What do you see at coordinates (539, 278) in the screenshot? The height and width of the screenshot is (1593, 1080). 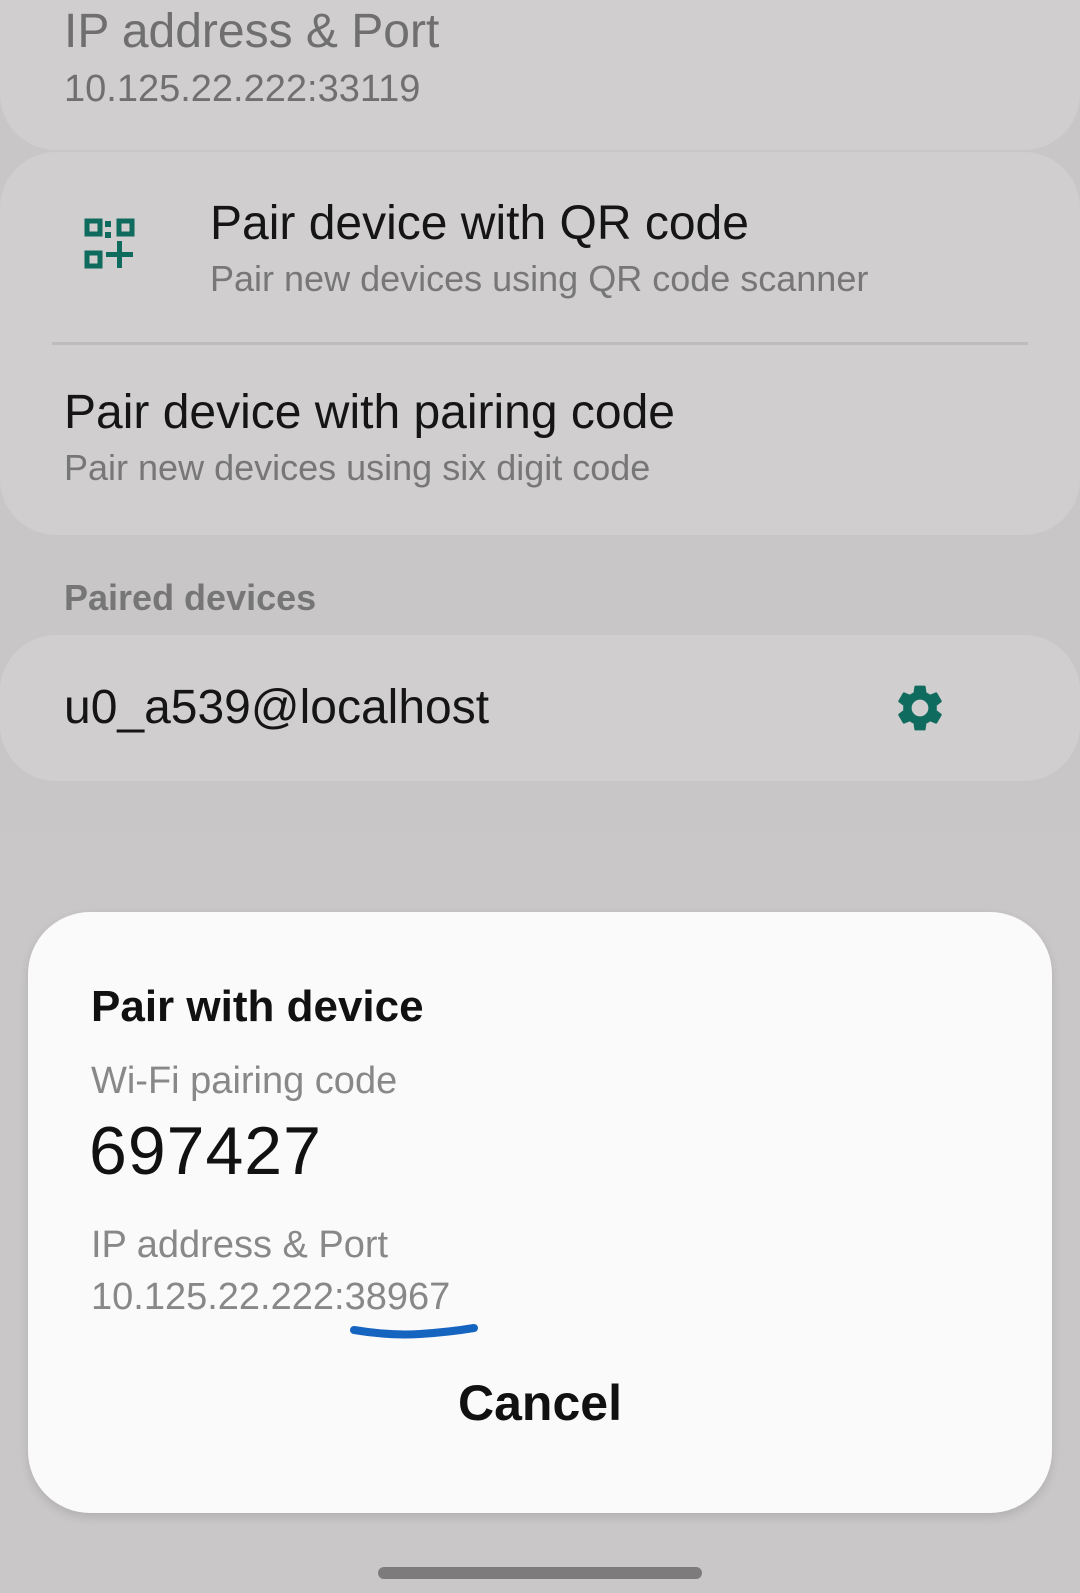 I see `pair-qr-subtitle: Pair new devices using QR code scanner` at bounding box center [539, 278].